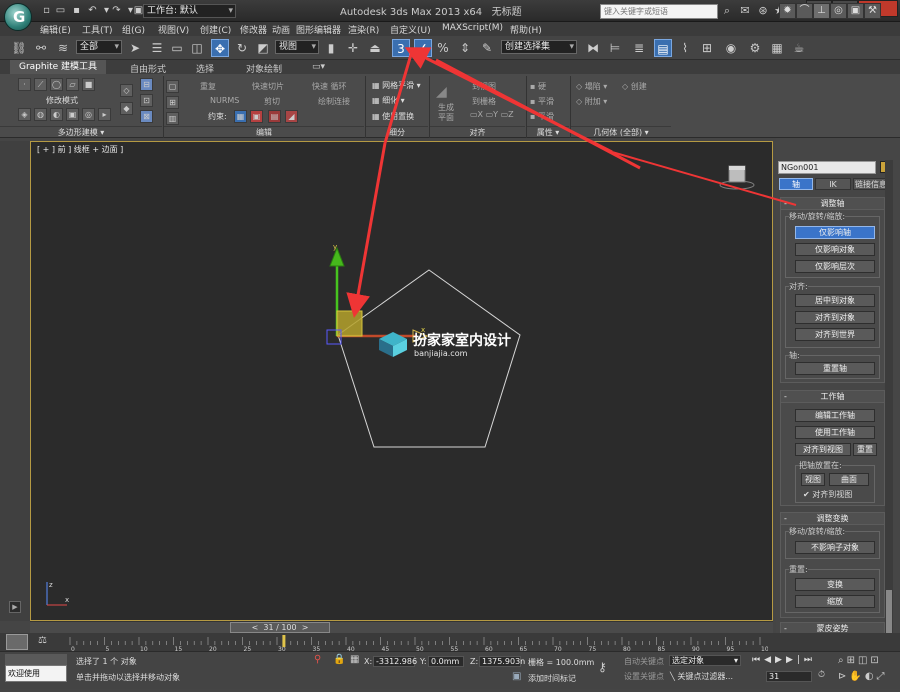  I want to click on mesh-smooth-button: ▦ 网格平滑 ▾, so click(396, 85).